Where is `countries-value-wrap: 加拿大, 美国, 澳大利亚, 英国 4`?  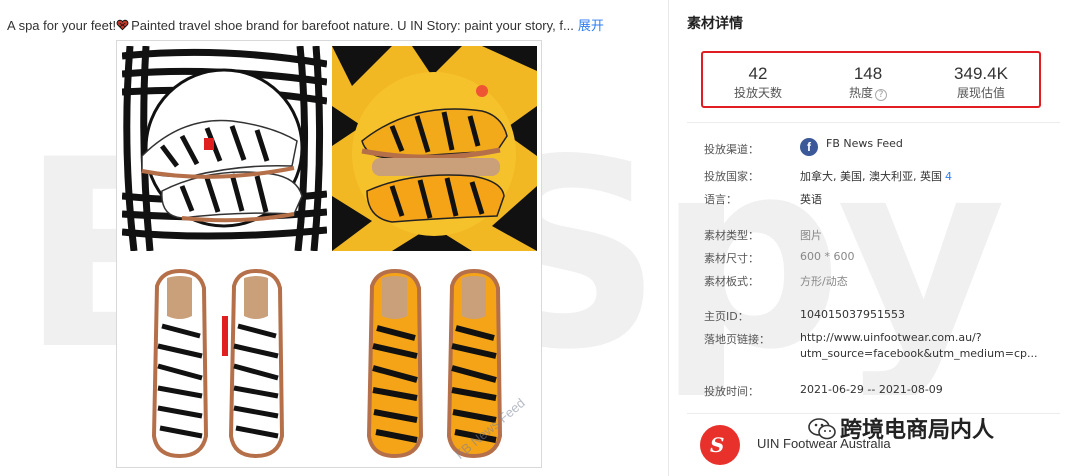 countries-value-wrap: 加拿大, 美国, 澳大利亚, 英国 4 is located at coordinates (876, 176).